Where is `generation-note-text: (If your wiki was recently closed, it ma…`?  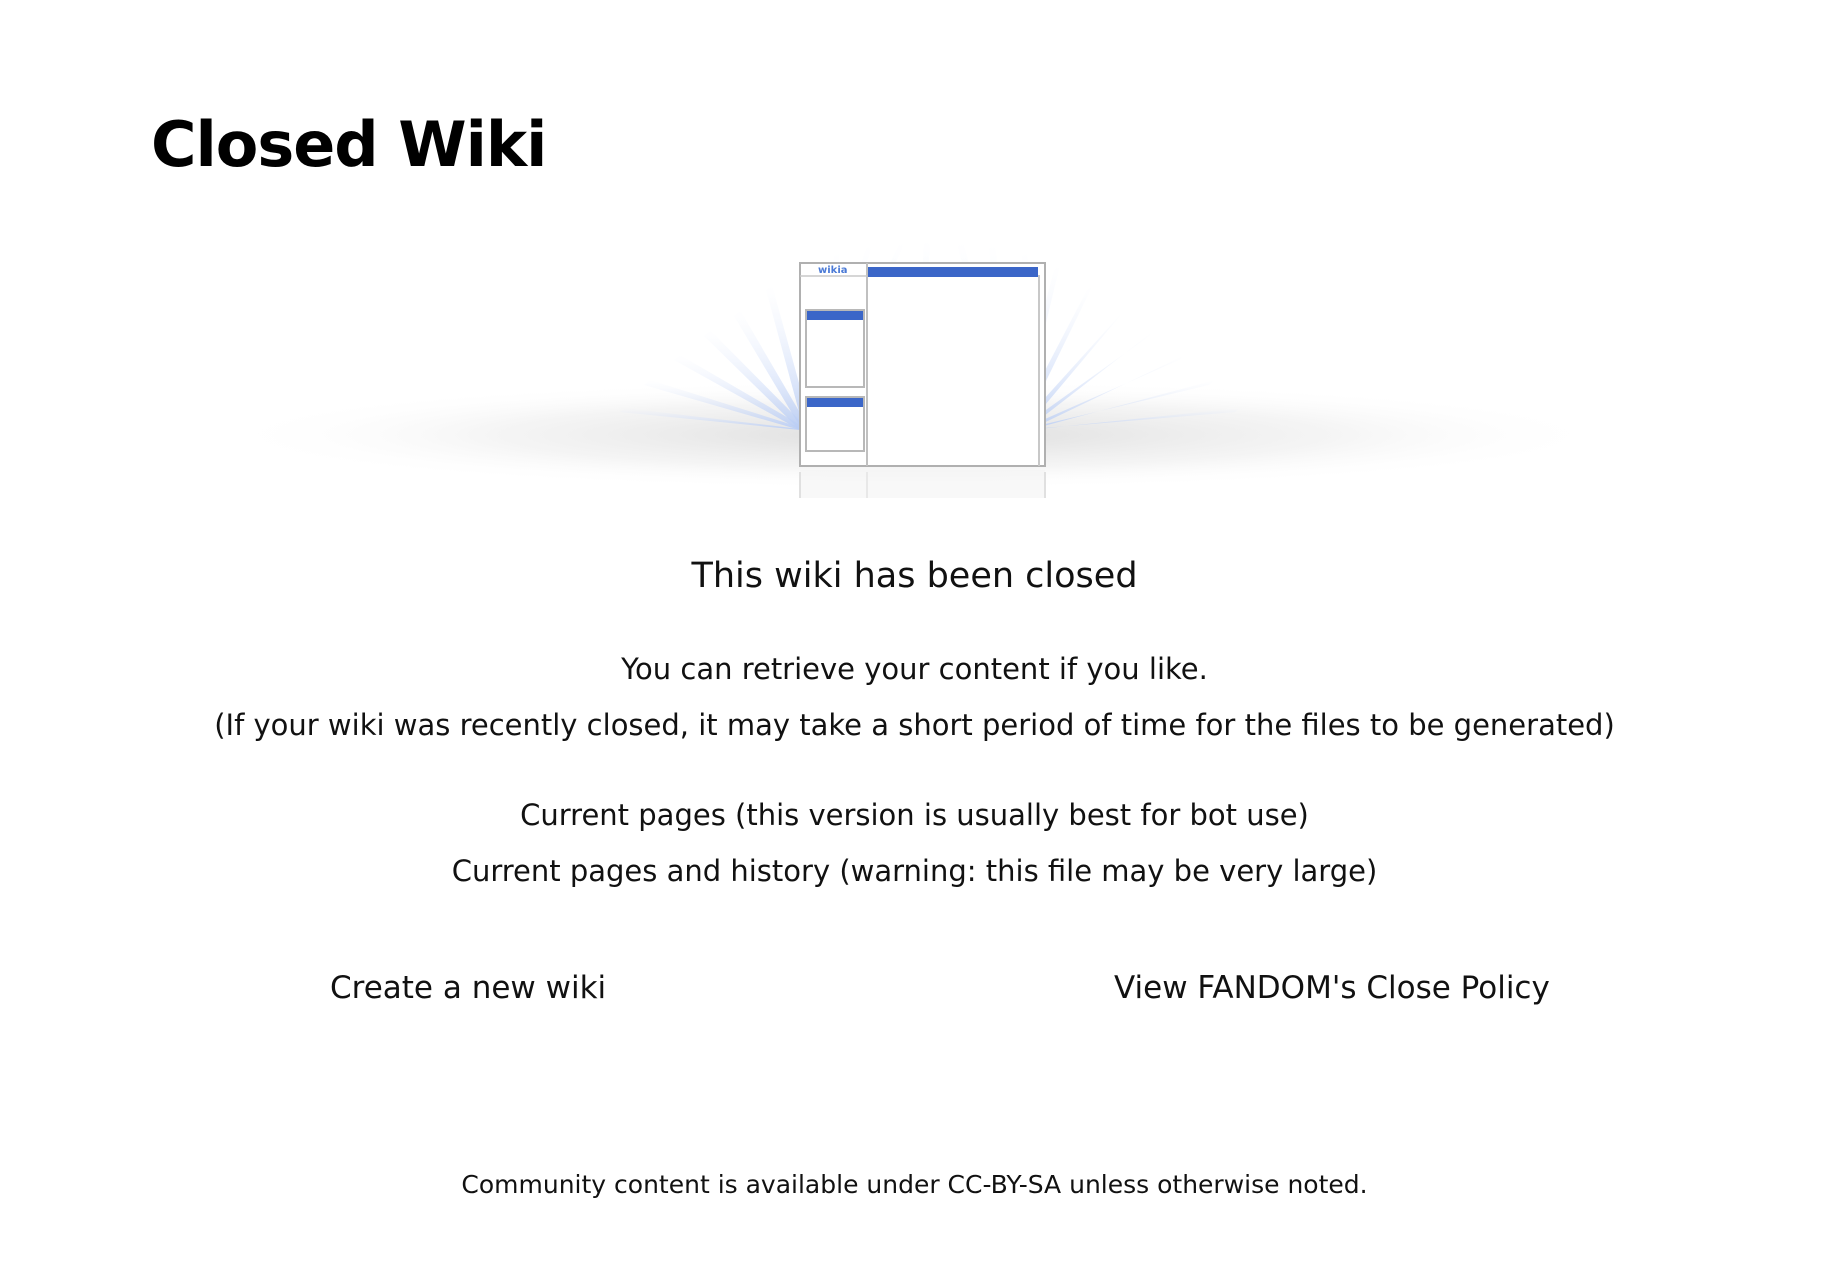 generation-note-text: (If your wiki was recently closed, it ma… is located at coordinates (914, 725).